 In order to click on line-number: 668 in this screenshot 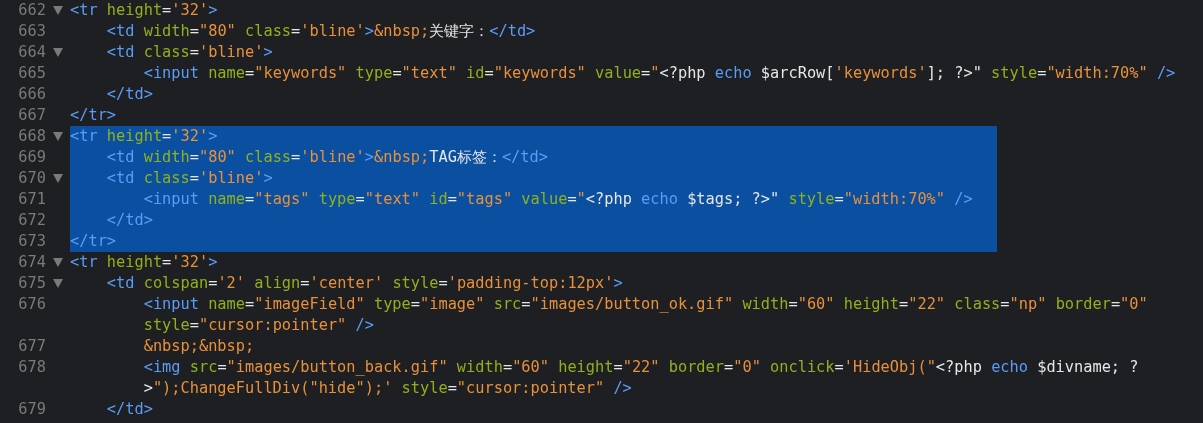, I will do `click(31, 136)`.